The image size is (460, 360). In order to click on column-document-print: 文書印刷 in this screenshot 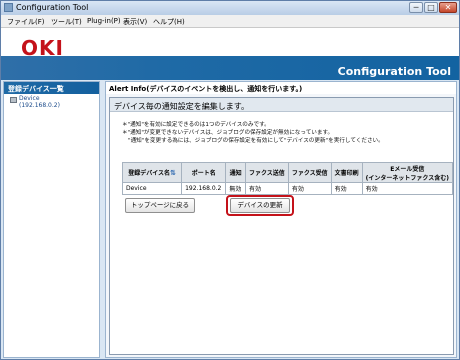, I will do `click(346, 172)`.